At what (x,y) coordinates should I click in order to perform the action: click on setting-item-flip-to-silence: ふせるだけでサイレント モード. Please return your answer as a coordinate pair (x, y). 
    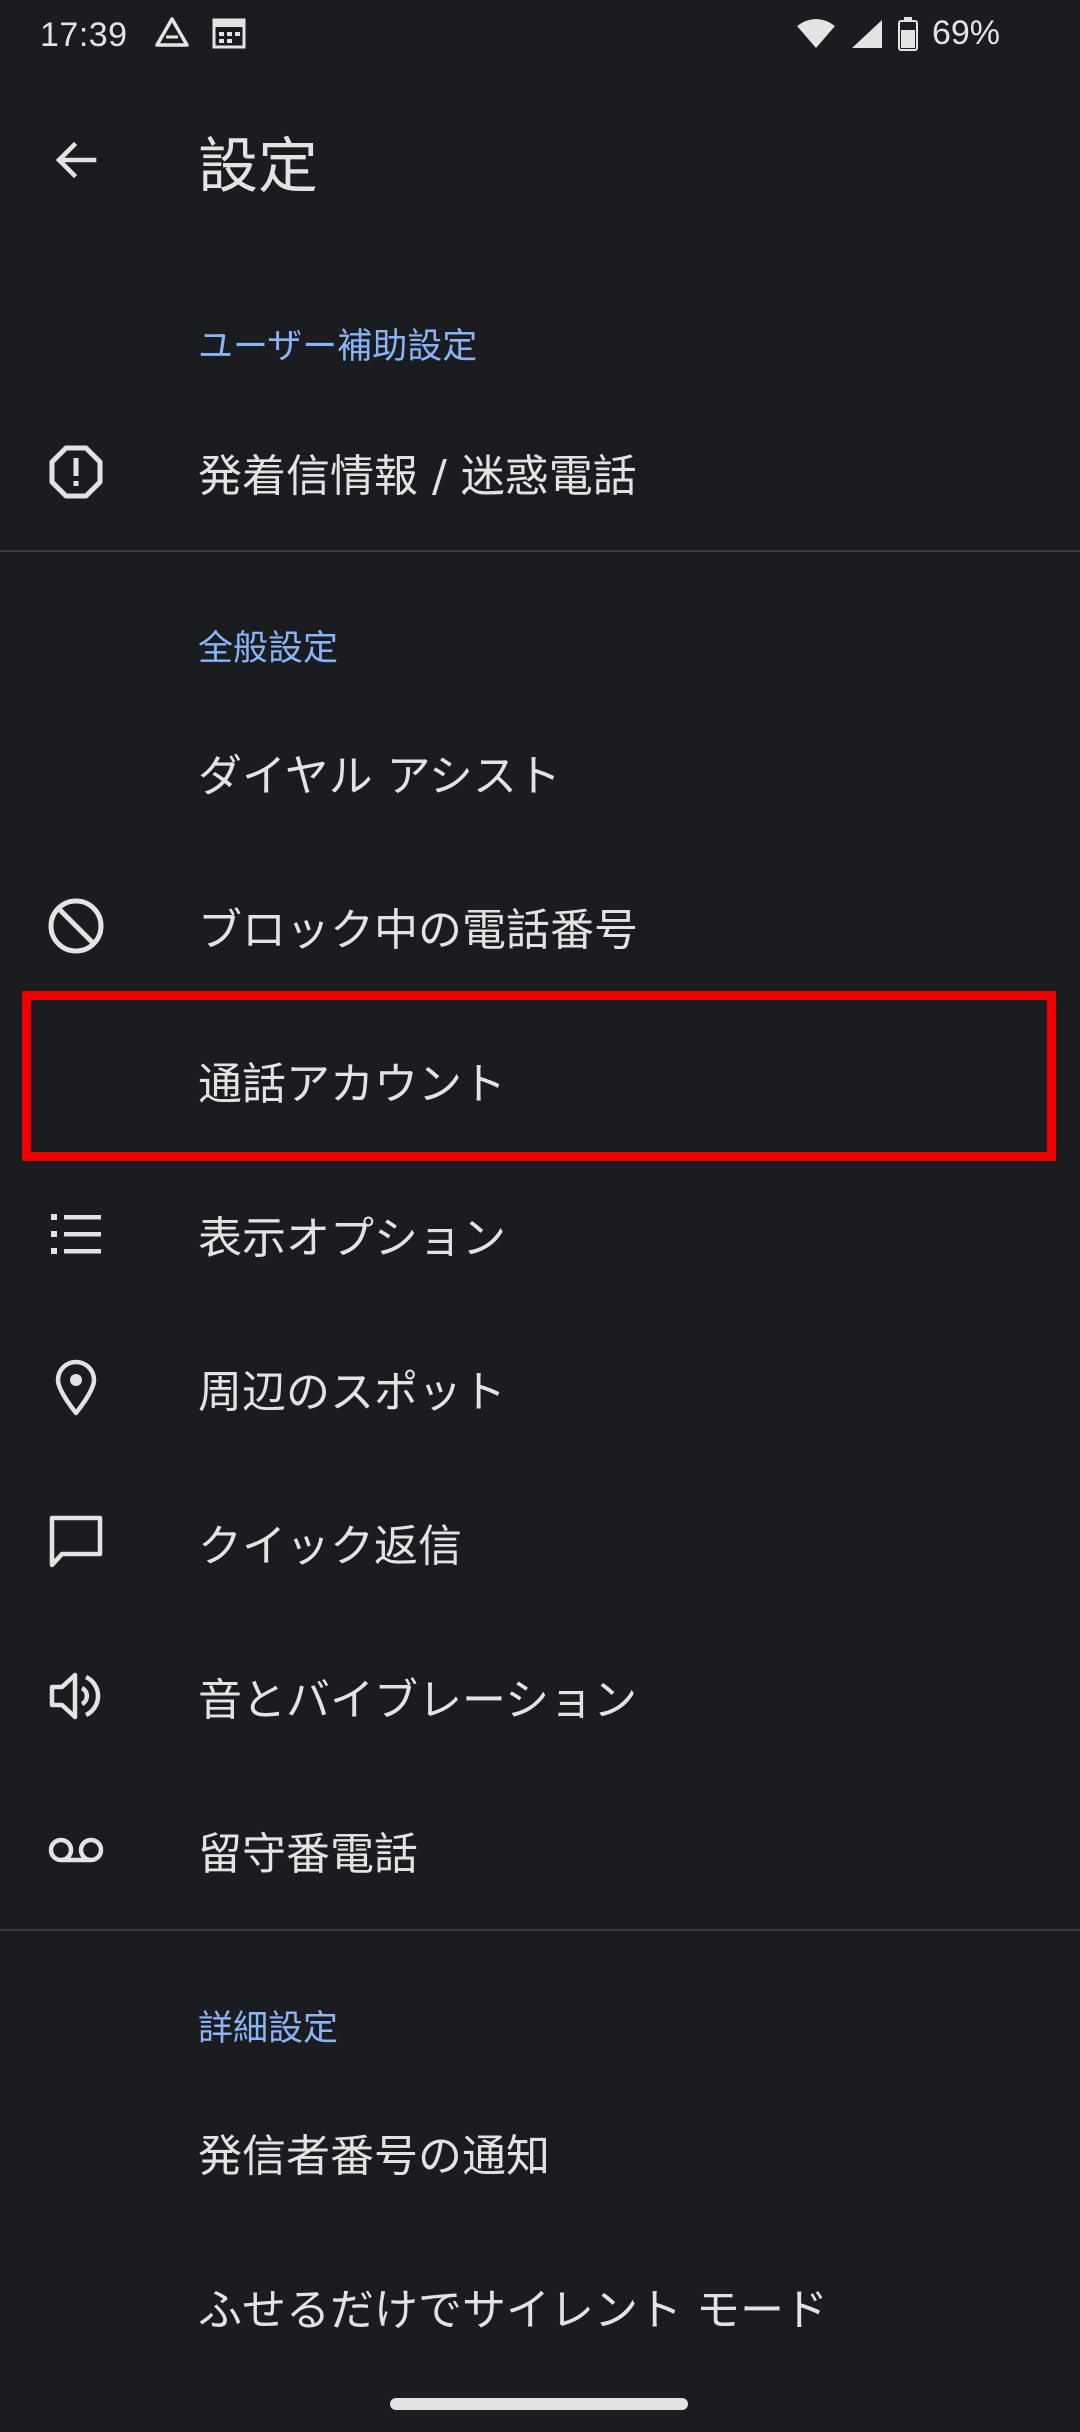
    Looking at the image, I should click on (540, 2306).